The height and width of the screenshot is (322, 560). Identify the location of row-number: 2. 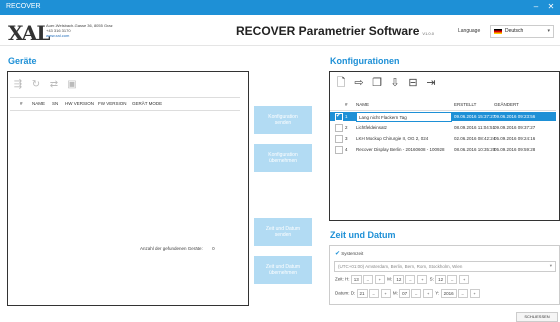
(346, 127).